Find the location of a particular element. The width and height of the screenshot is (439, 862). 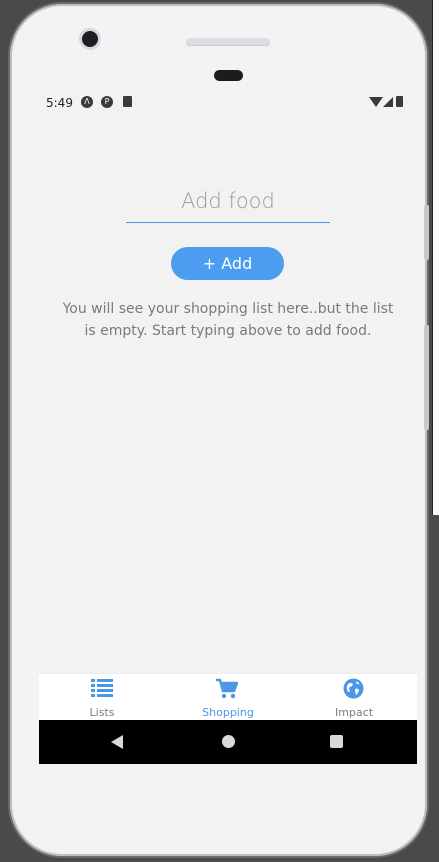

status-bar: 5:49 Λ P is located at coordinates (228, 103).